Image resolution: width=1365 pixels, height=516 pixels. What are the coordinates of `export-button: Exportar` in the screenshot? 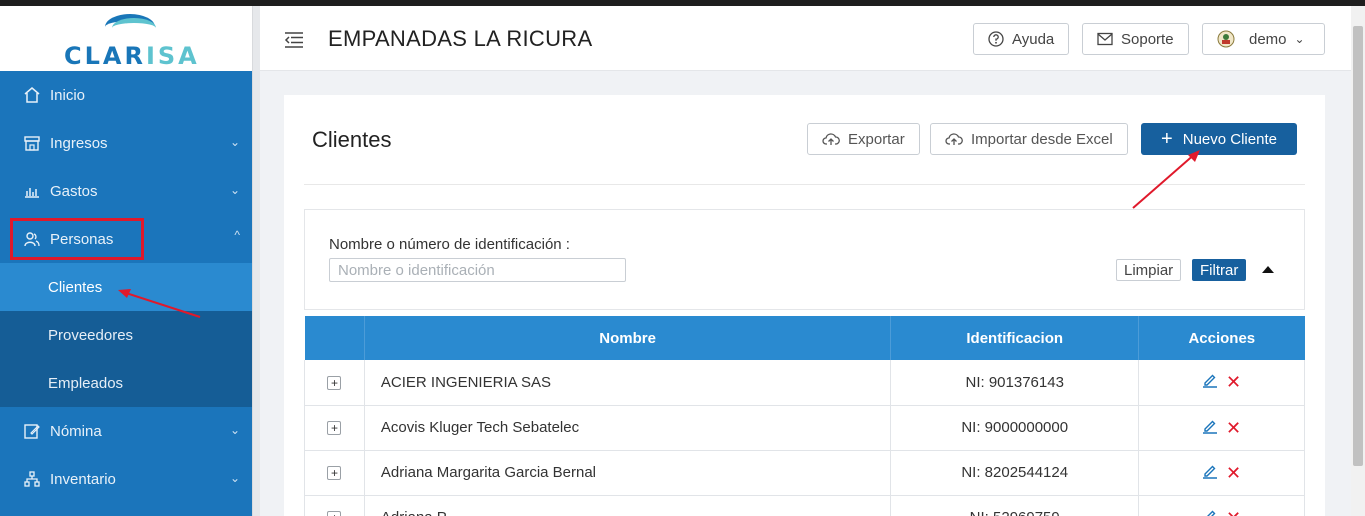 It's located at (863, 139).